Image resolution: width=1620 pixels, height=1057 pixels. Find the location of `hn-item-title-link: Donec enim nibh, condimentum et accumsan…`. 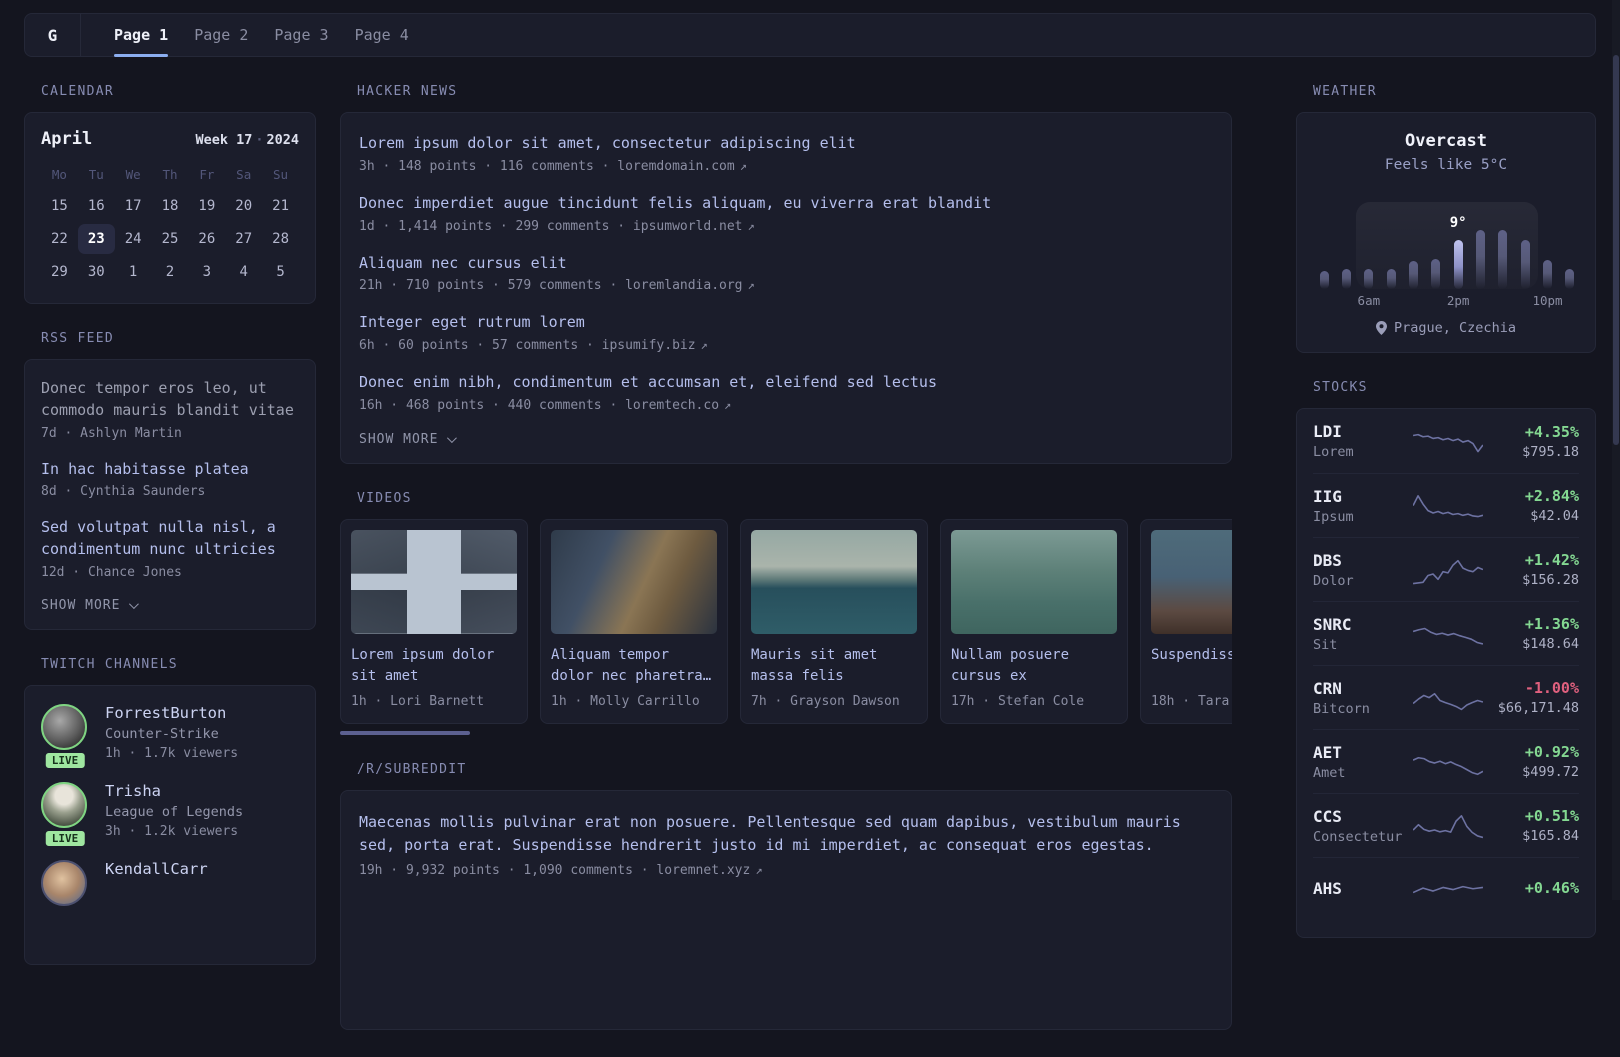

hn-item-title-link: Donec enim nibh, condimentum et accumsan… is located at coordinates (786, 383).